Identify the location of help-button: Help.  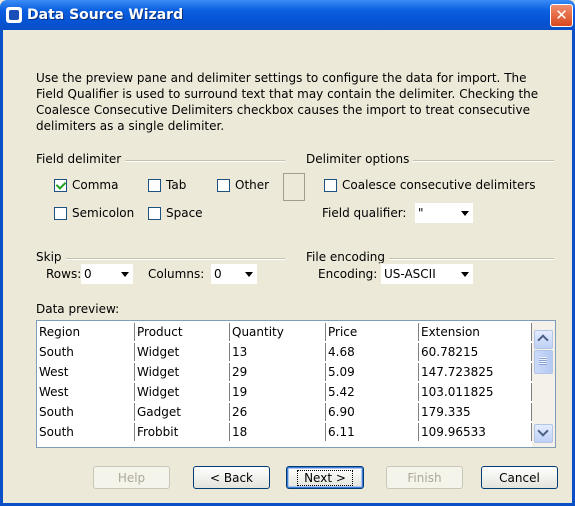
(131, 477).